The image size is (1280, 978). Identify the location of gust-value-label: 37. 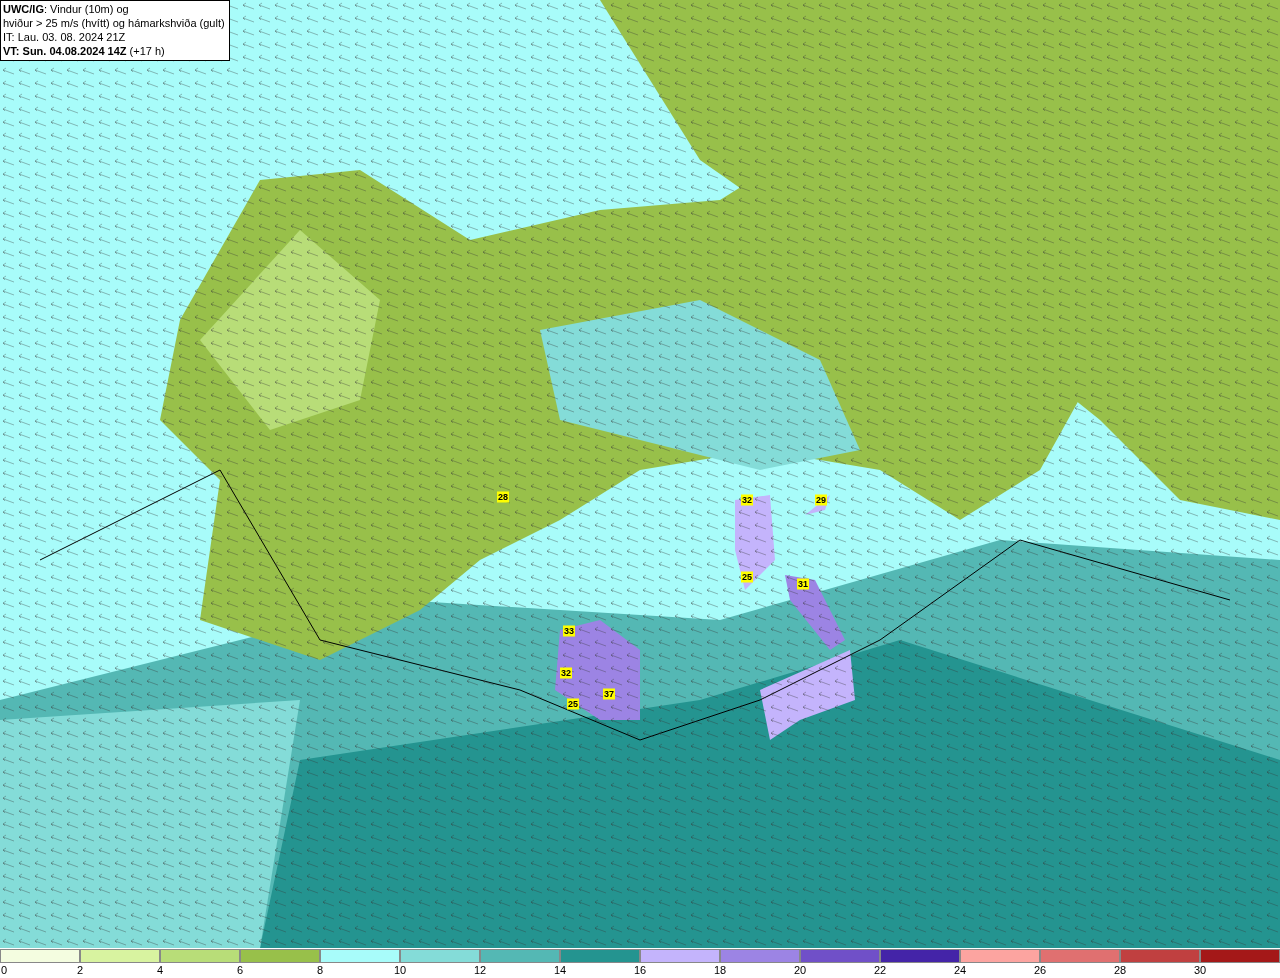
(609, 694).